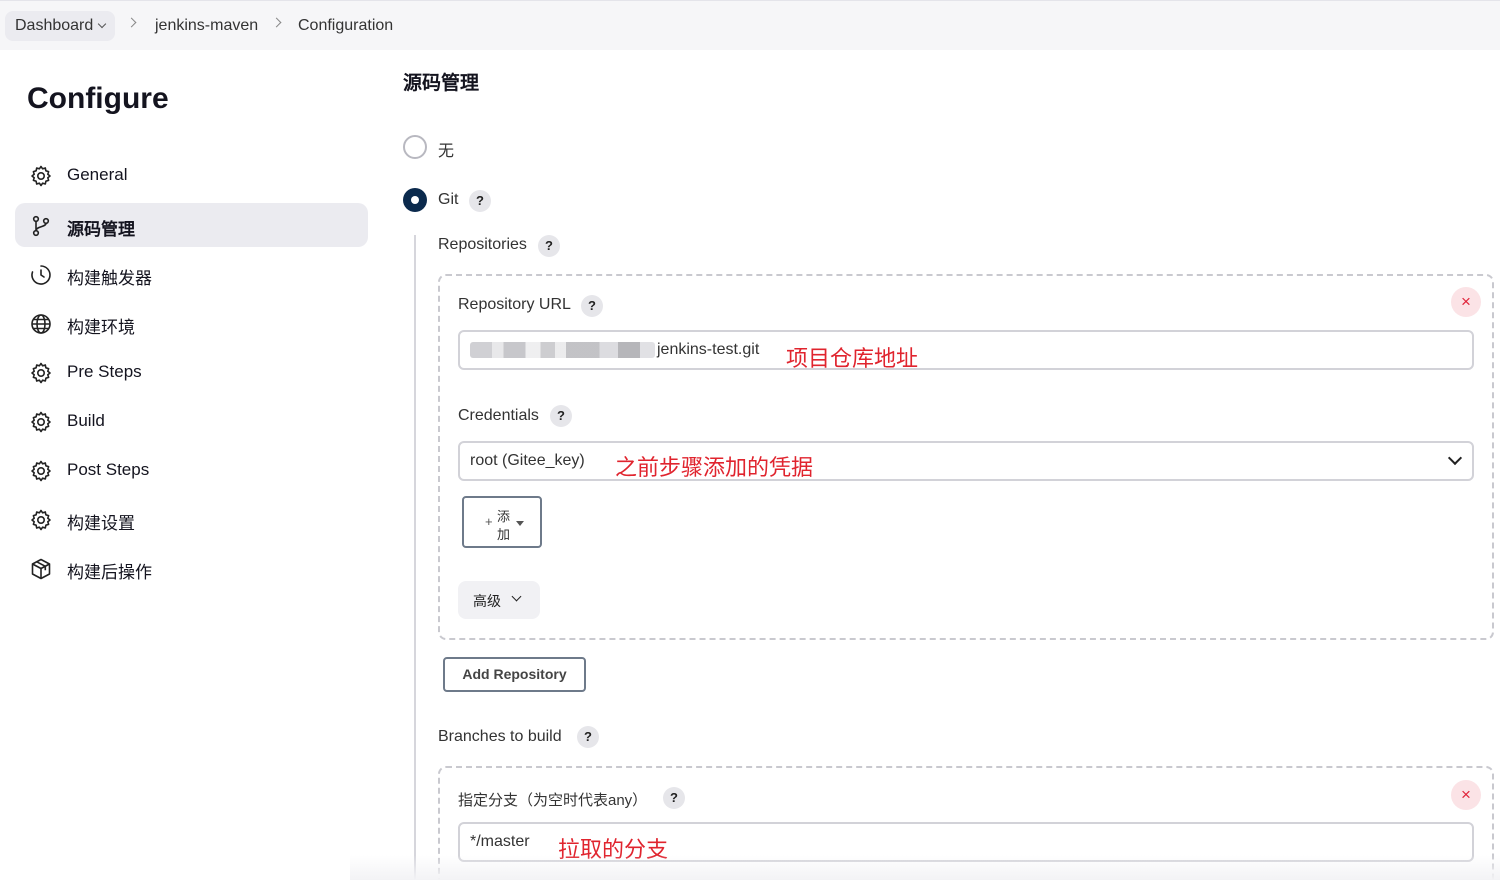 The image size is (1500, 880). I want to click on annotation-credentials: 之前步骤添加的凭据, so click(714, 467).